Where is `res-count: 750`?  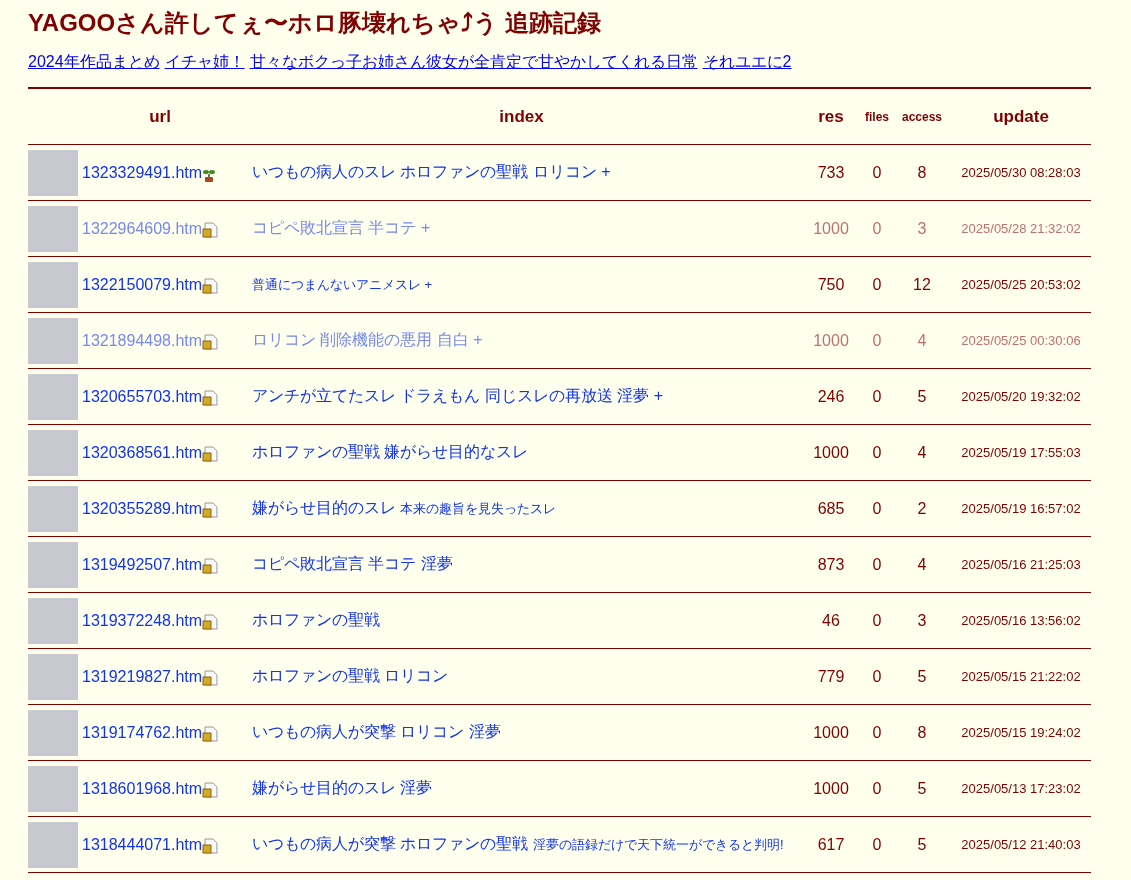 res-count: 750 is located at coordinates (831, 284).